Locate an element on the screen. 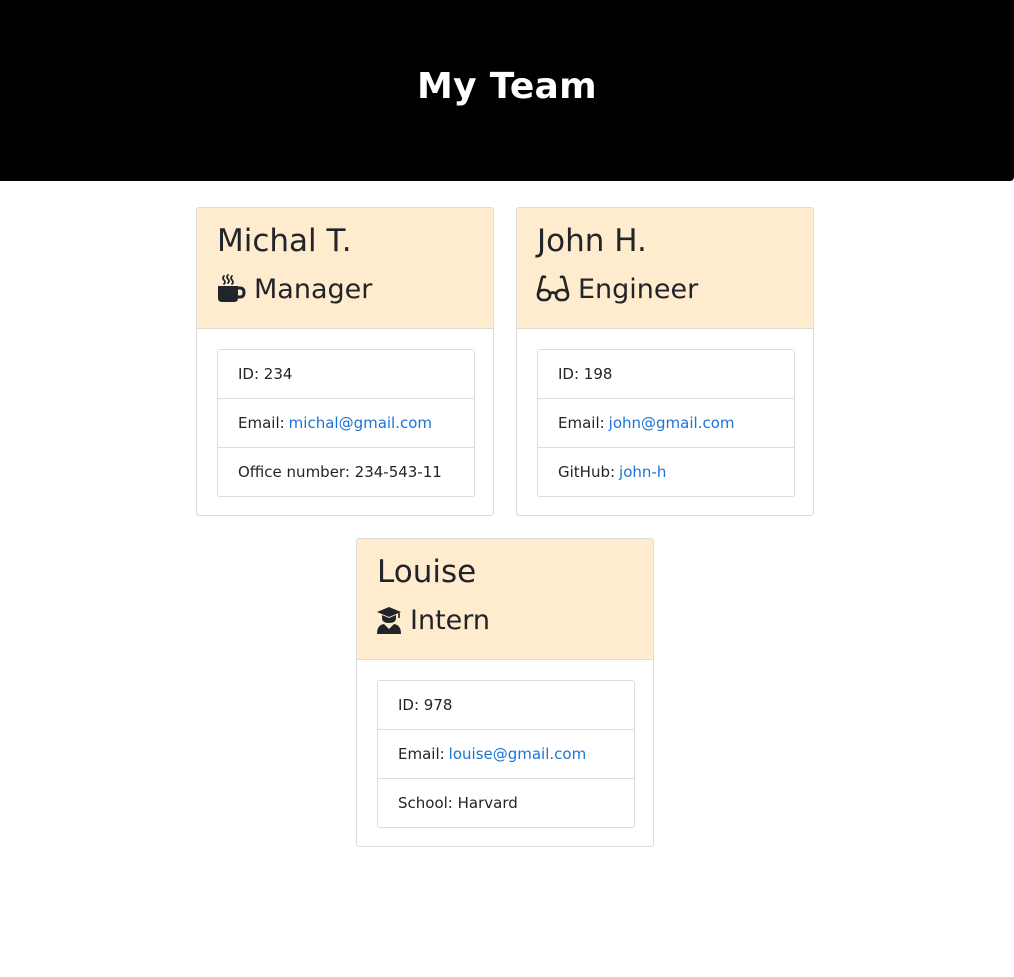 This screenshot has height=977, width=1014. card-header: Michal T. Manager is located at coordinates (345, 268).